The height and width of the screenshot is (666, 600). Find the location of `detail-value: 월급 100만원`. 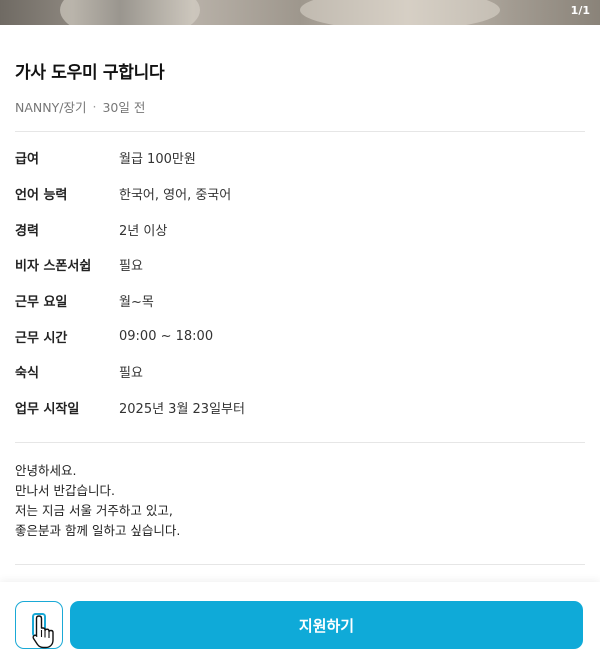

detail-value: 월급 100만원 is located at coordinates (157, 160).